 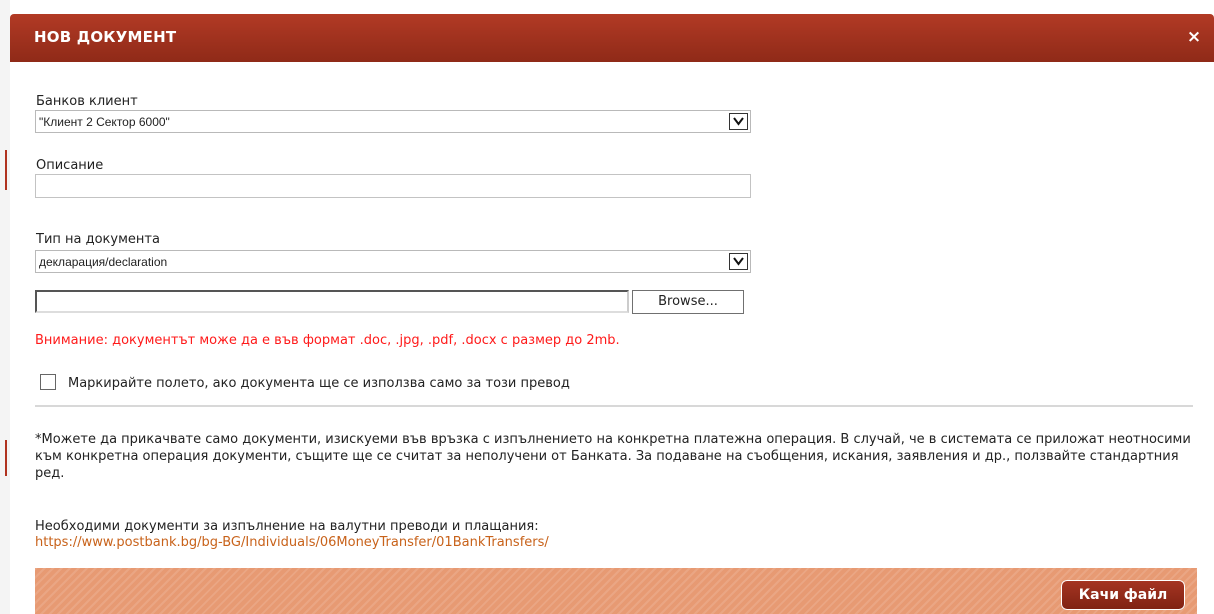 I want to click on document-type-selected-value: декларация/declaration, so click(x=103, y=262).